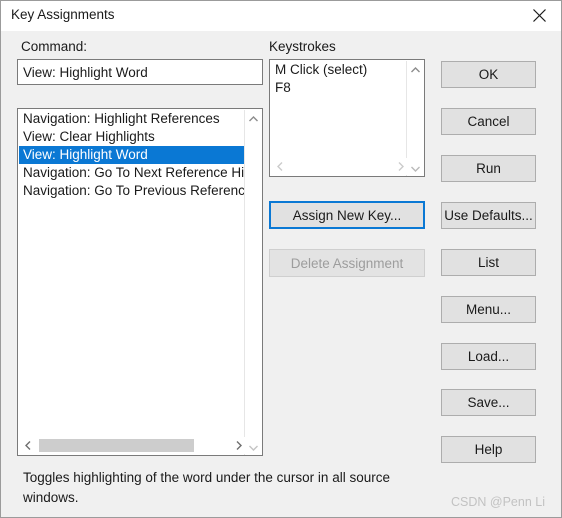 This screenshot has width=562, height=518. What do you see at coordinates (488, 121) in the screenshot?
I see `cancel-button: Cancel` at bounding box center [488, 121].